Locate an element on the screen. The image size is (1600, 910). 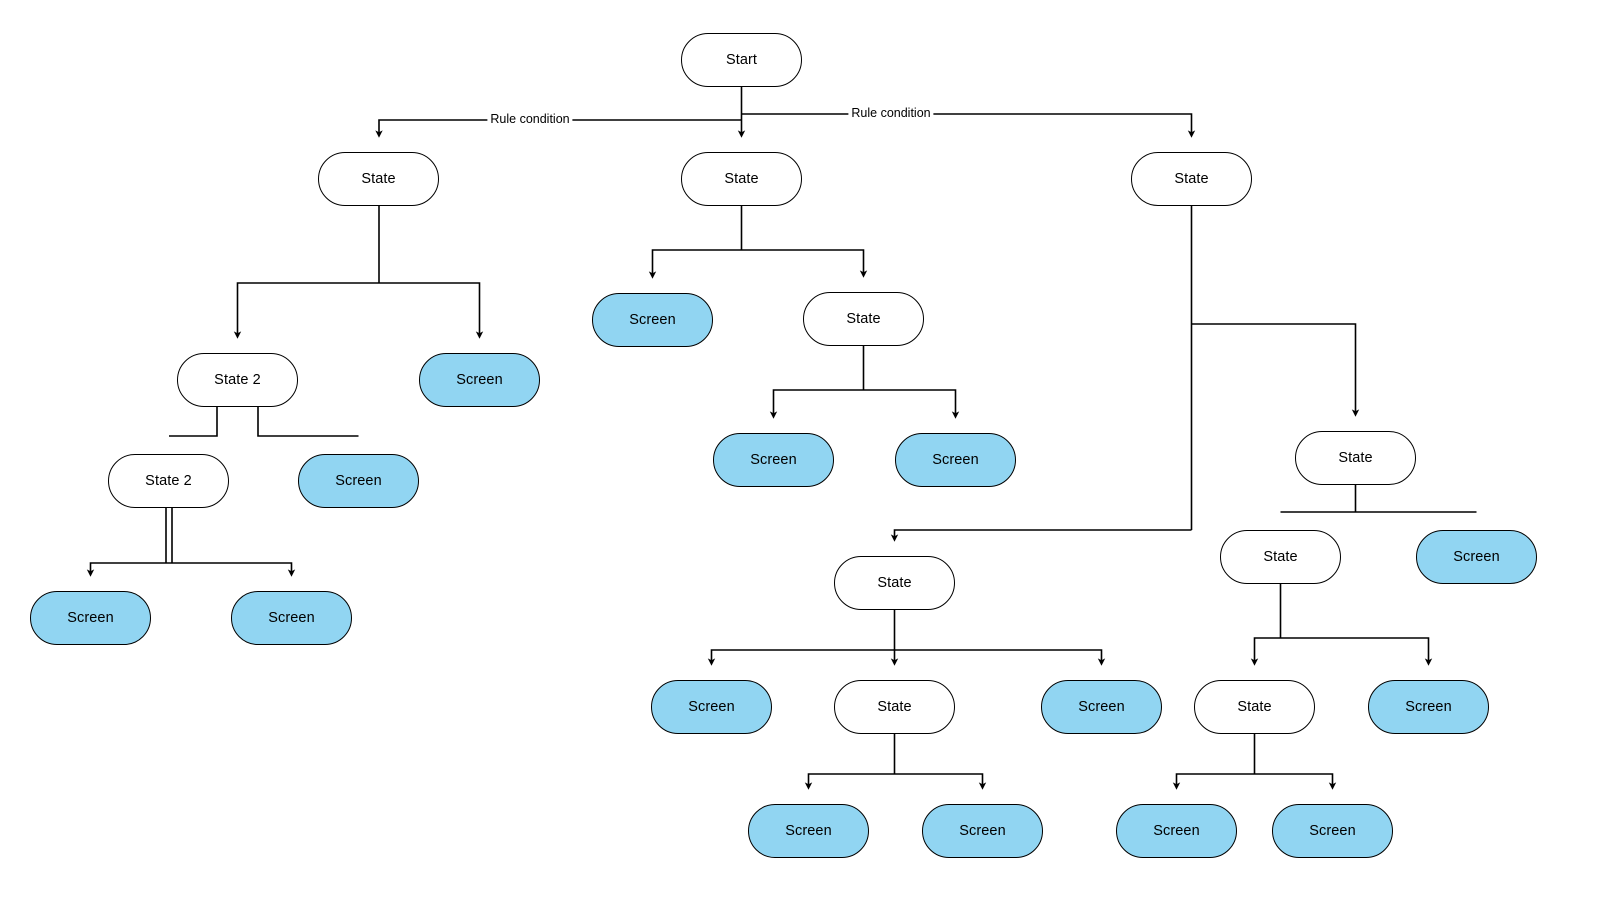
node-label: Start is located at coordinates (741, 59).